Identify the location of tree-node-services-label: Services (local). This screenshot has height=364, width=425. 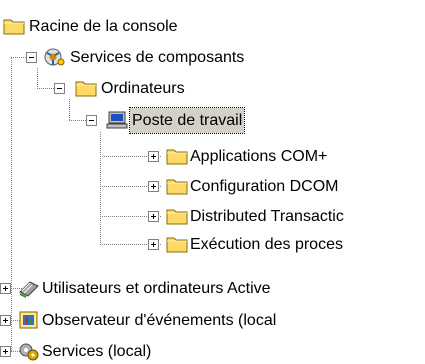
(97, 351).